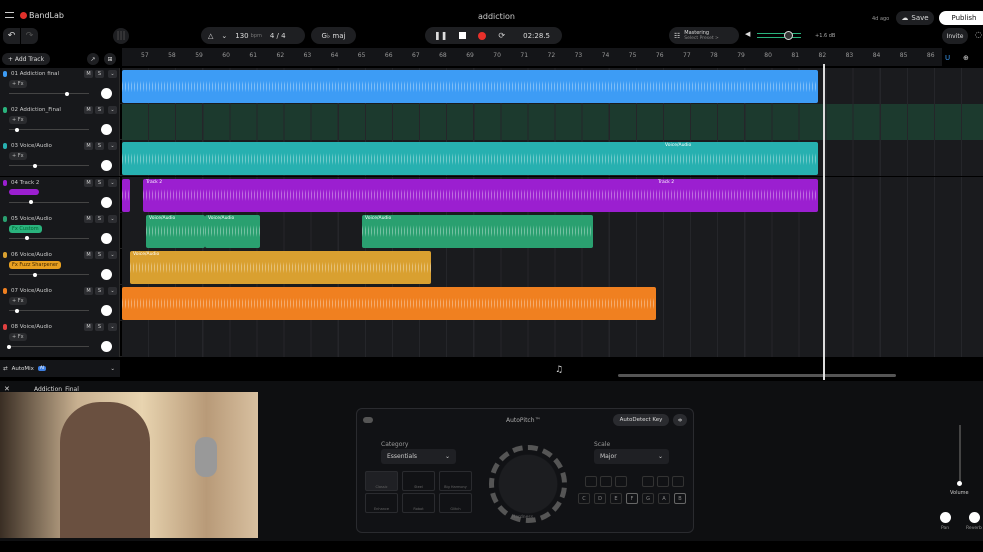  I want to click on loop-button: ⟳, so click(501, 35).